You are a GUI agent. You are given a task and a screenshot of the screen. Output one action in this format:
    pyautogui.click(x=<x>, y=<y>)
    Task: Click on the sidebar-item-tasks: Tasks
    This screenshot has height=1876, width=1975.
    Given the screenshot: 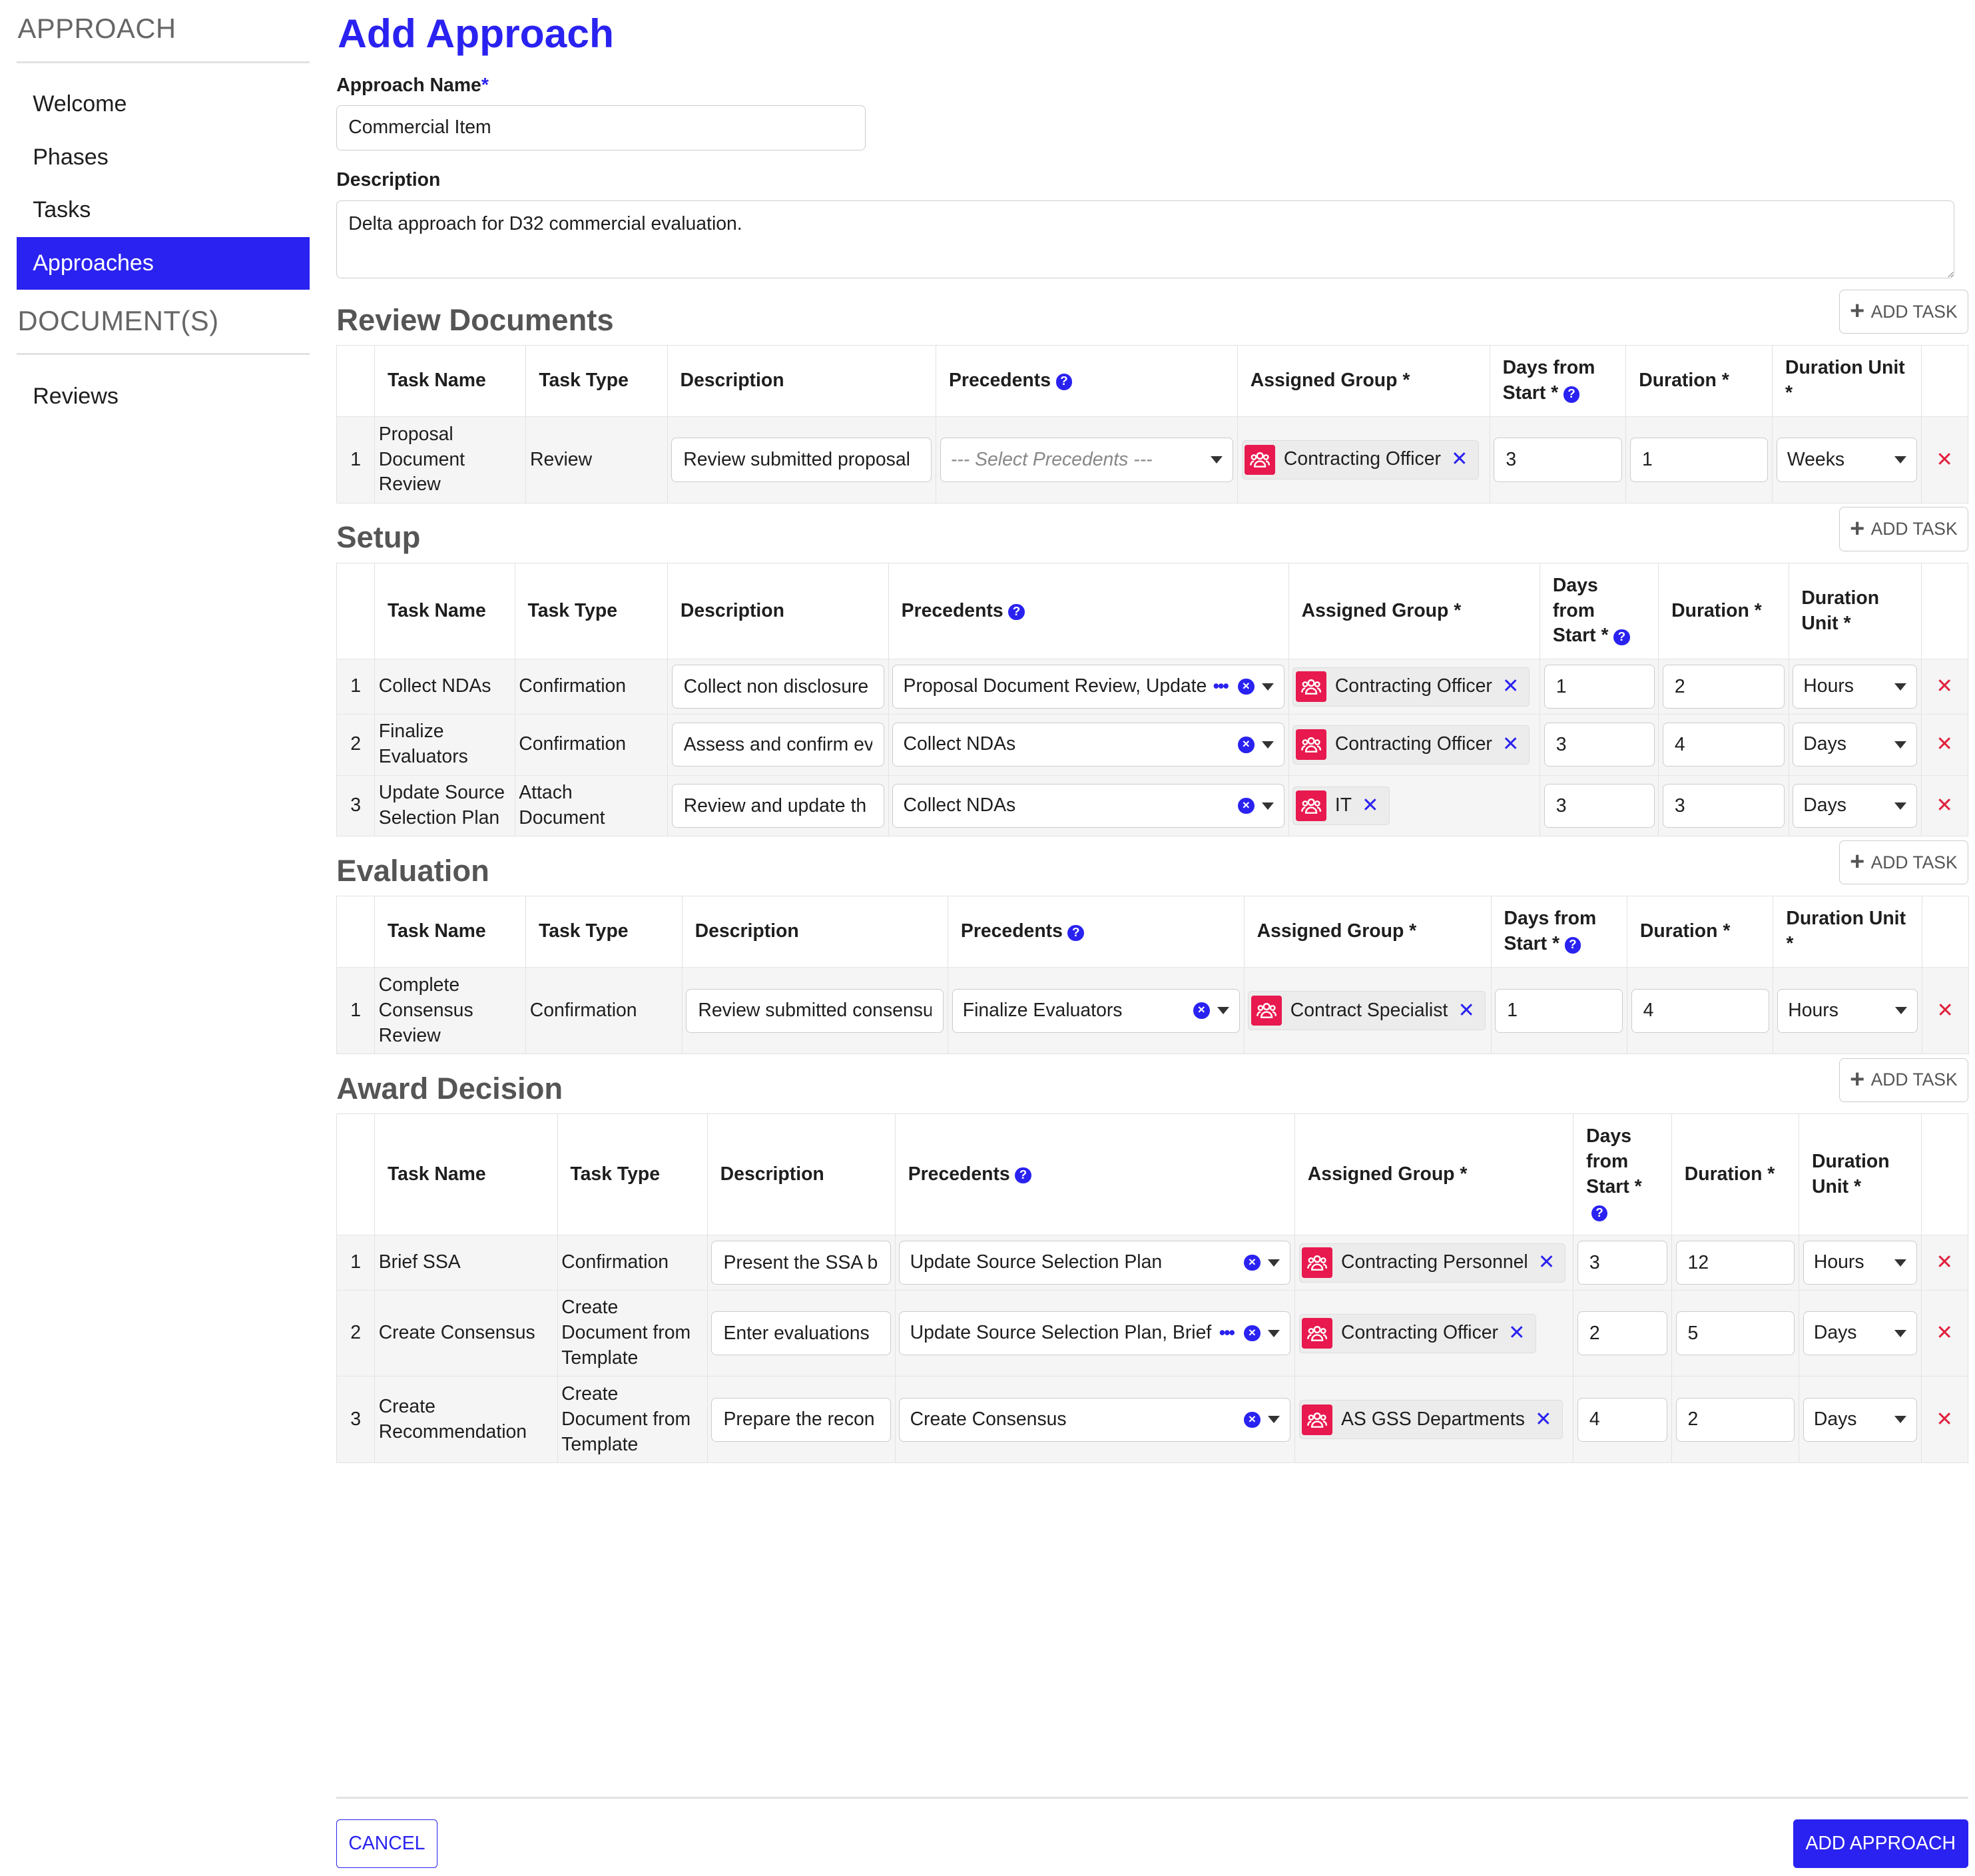 What is the action you would take?
    pyautogui.click(x=163, y=210)
    